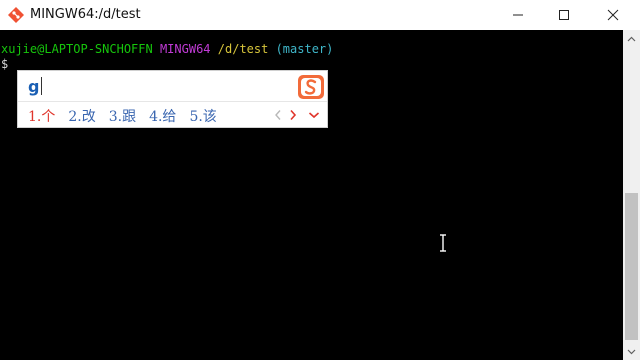 The width and height of the screenshot is (640, 360). Describe the element at coordinates (443, 243) in the screenshot. I see `ibeam-cursor-icon` at that location.